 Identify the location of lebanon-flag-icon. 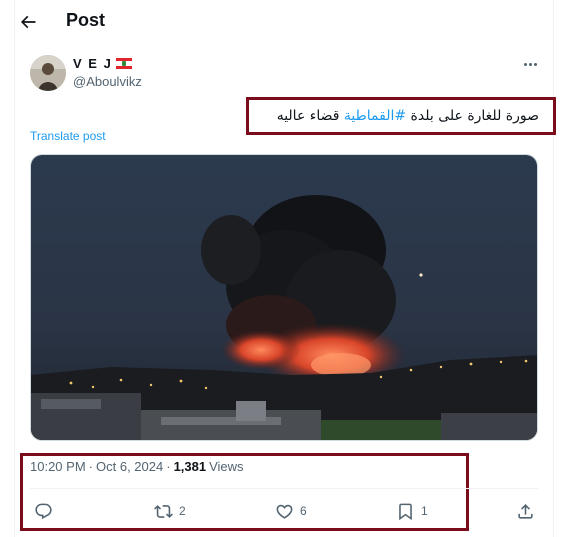
(124, 63).